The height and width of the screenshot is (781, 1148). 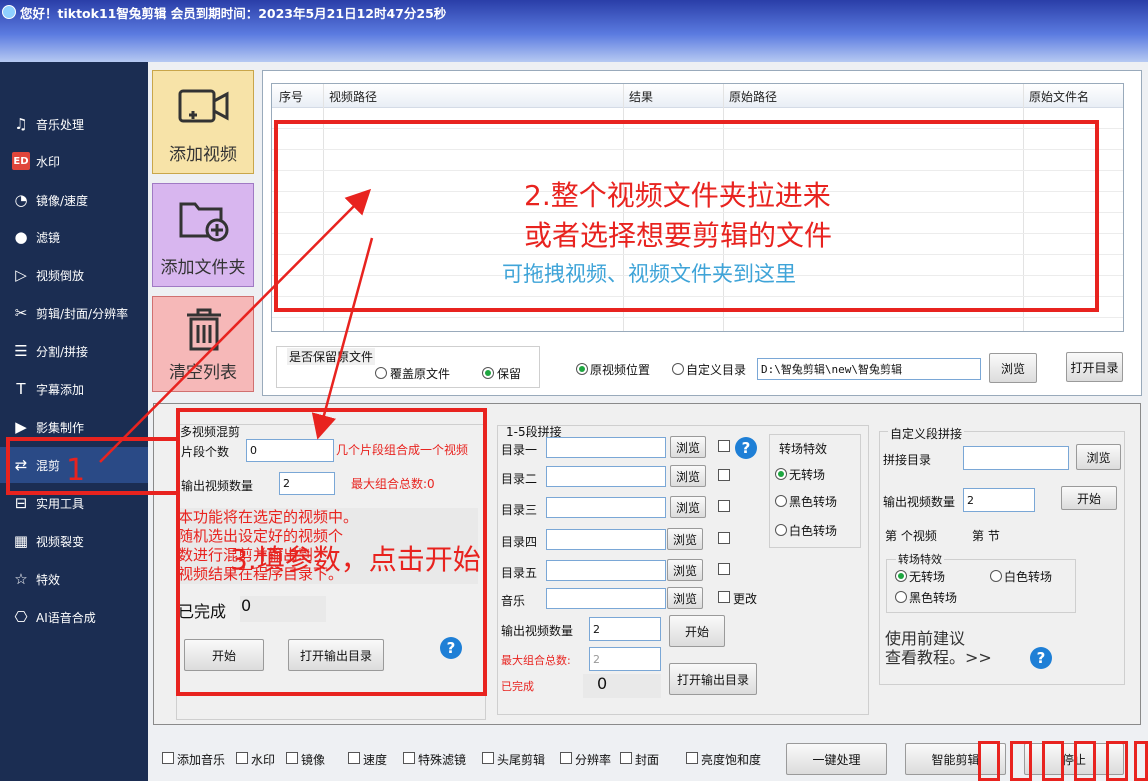 What do you see at coordinates (869, 369) in the screenshot?
I see `output-path-field: D:\智兔剪辑\new\智兔剪辑` at bounding box center [869, 369].